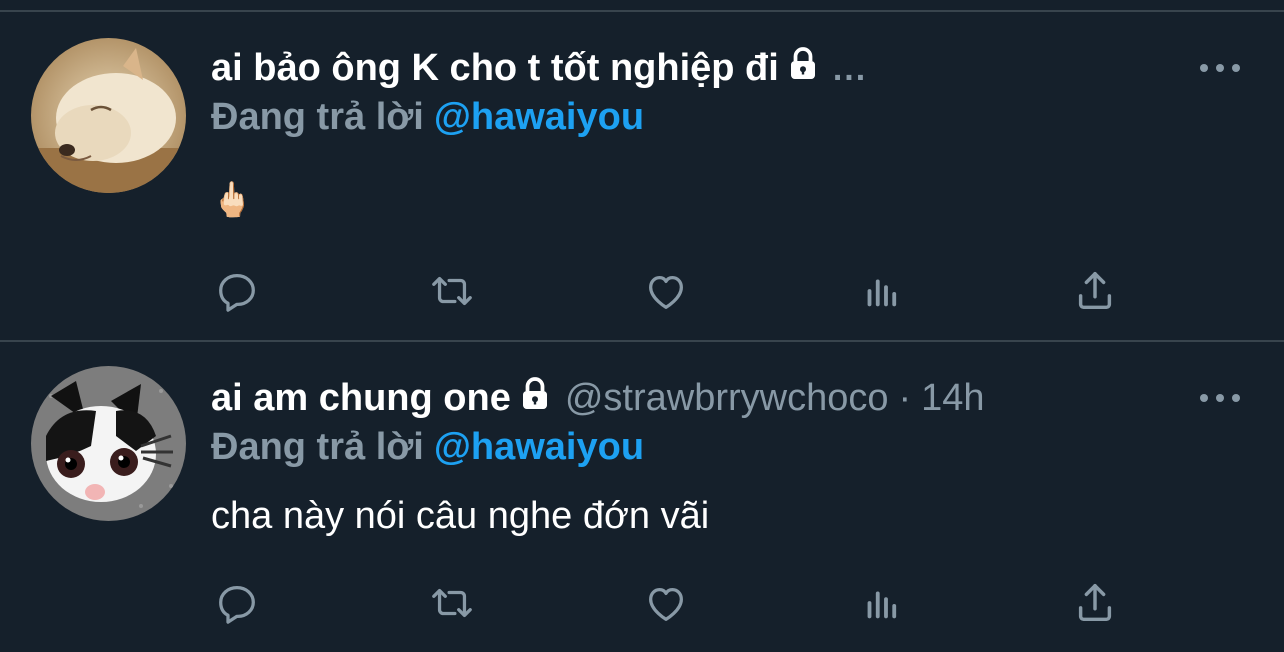  Describe the element at coordinates (232, 200) in the screenshot. I see `tweet-text: 🖕🏻` at that location.